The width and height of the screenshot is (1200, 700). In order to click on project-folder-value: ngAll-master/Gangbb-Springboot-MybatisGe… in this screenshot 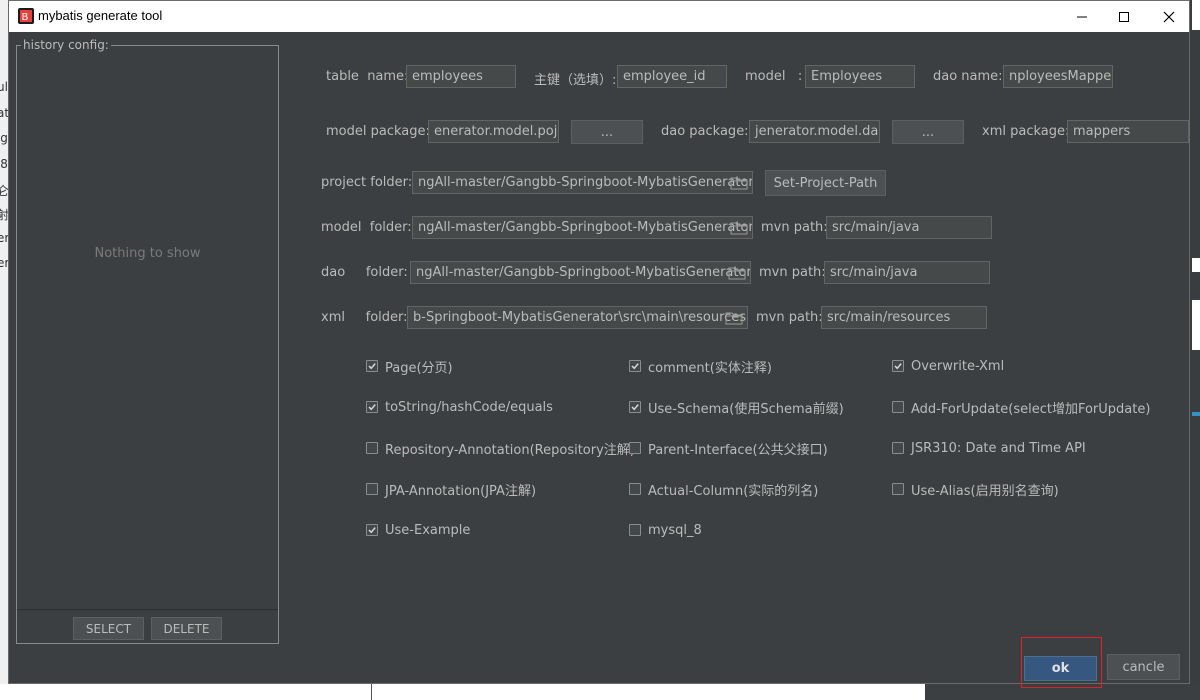, I will do `click(585, 182)`.